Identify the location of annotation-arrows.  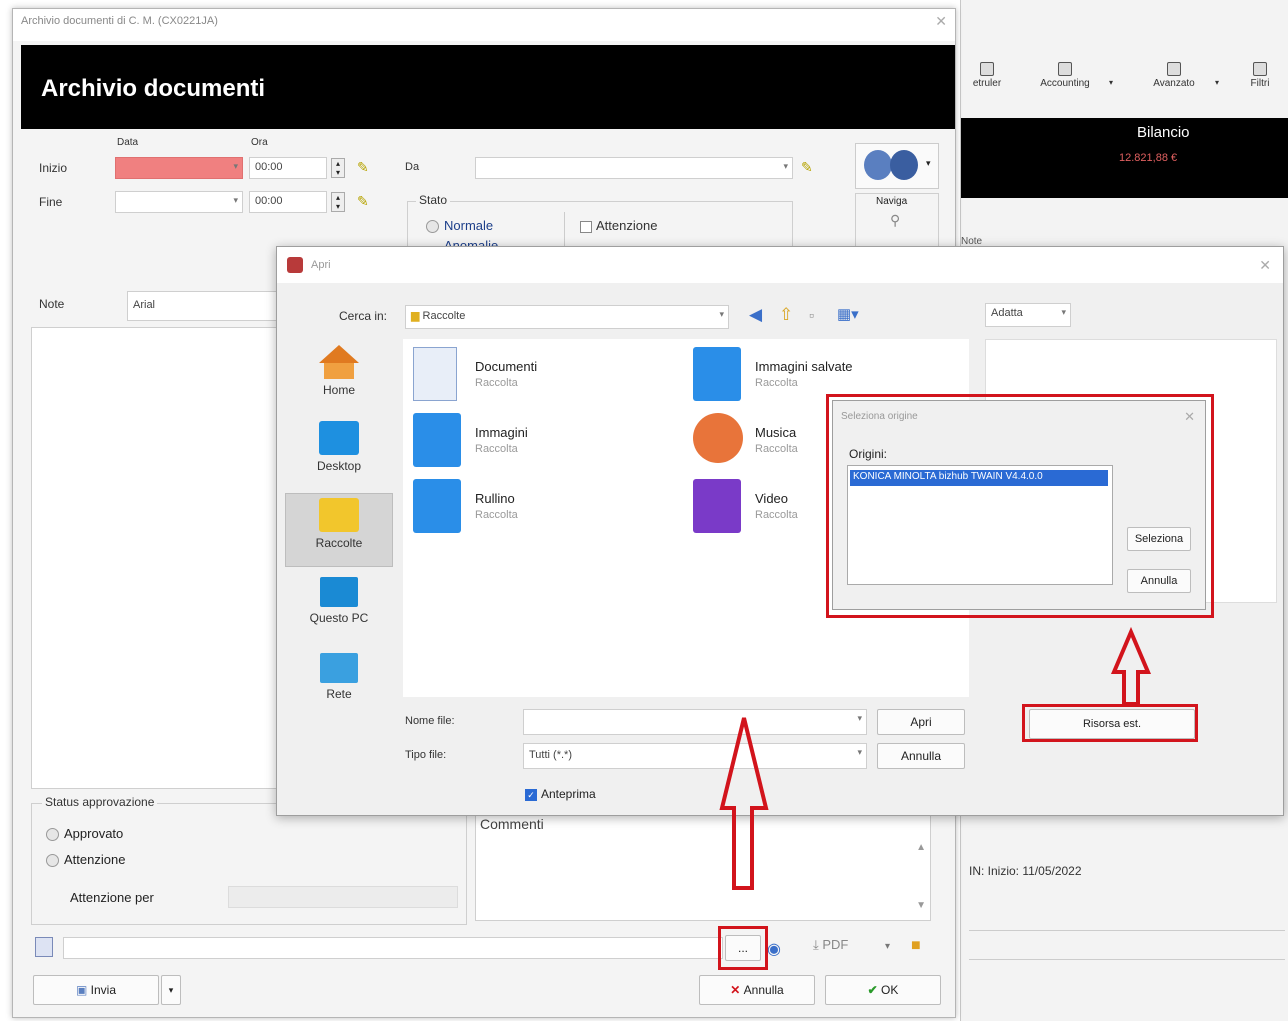
(935, 758).